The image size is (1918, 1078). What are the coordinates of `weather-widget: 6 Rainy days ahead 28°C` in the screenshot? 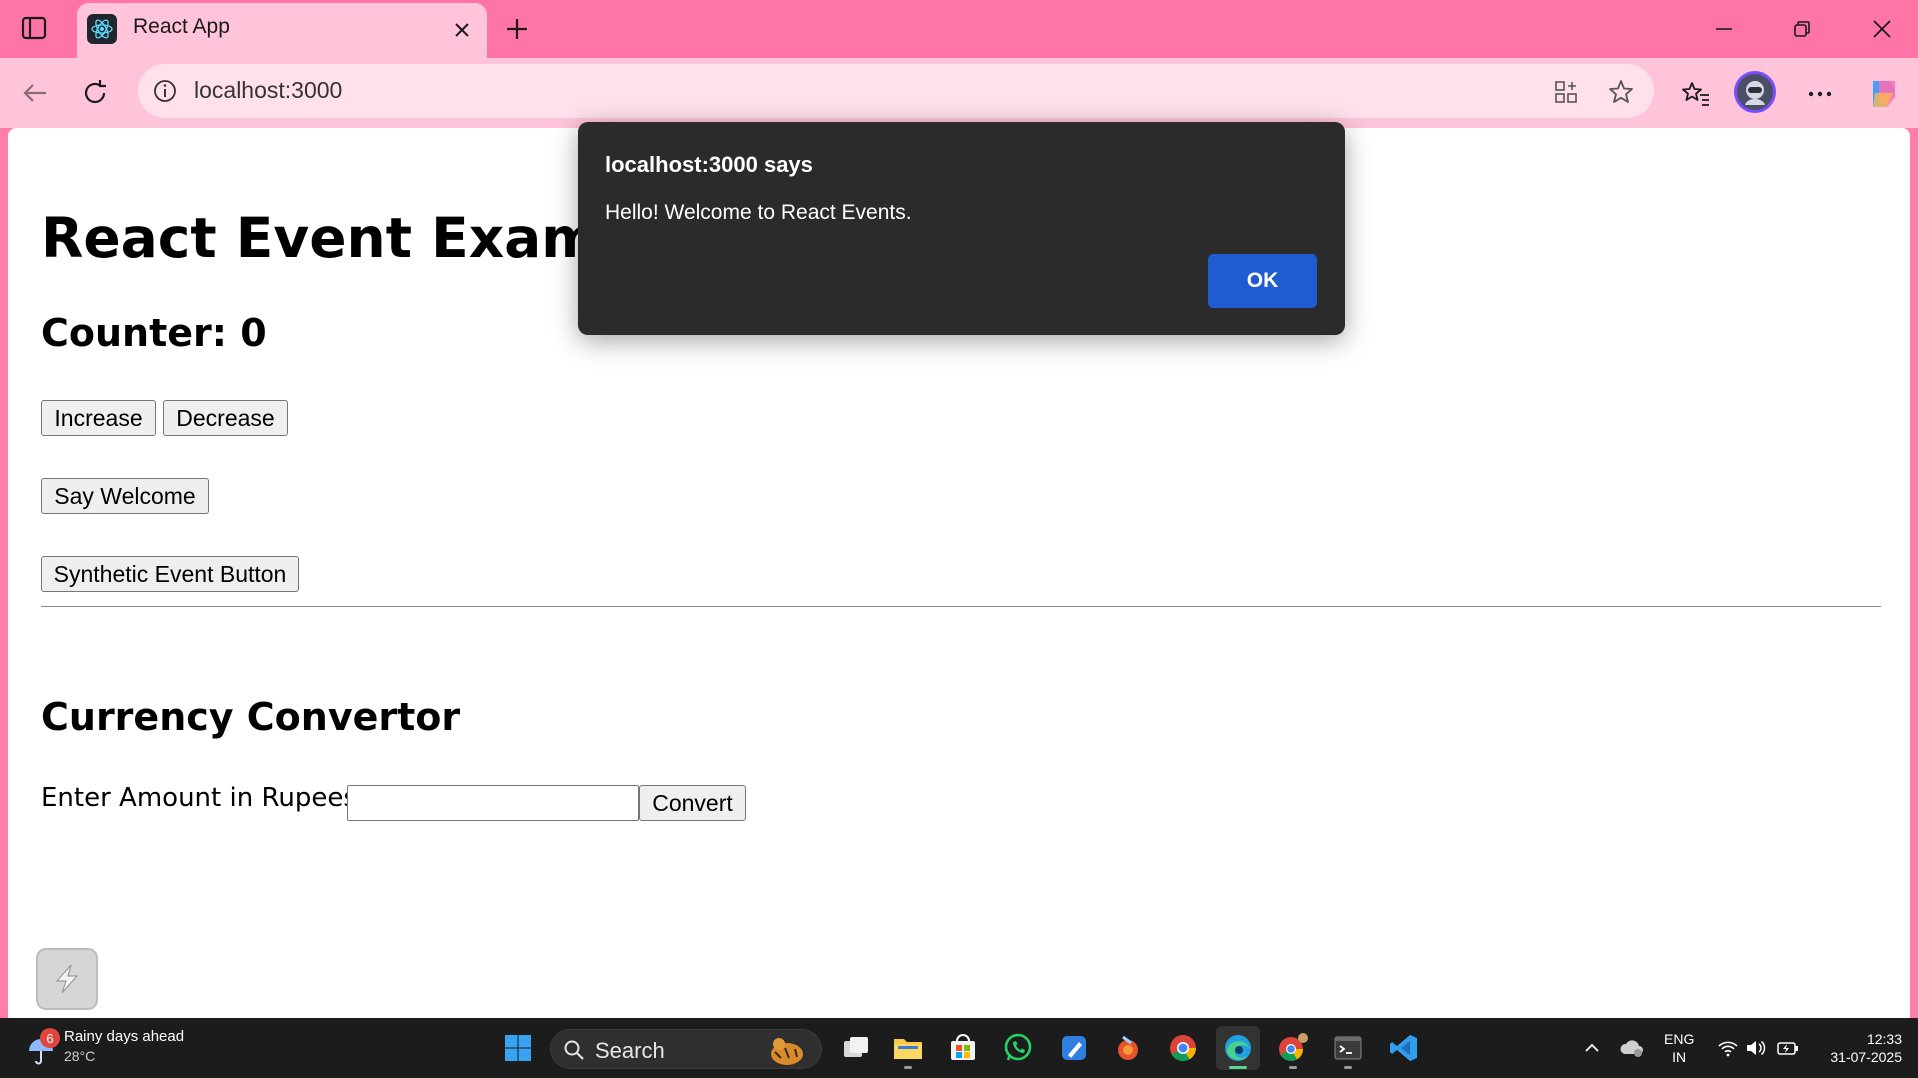 It's located at (112, 1048).